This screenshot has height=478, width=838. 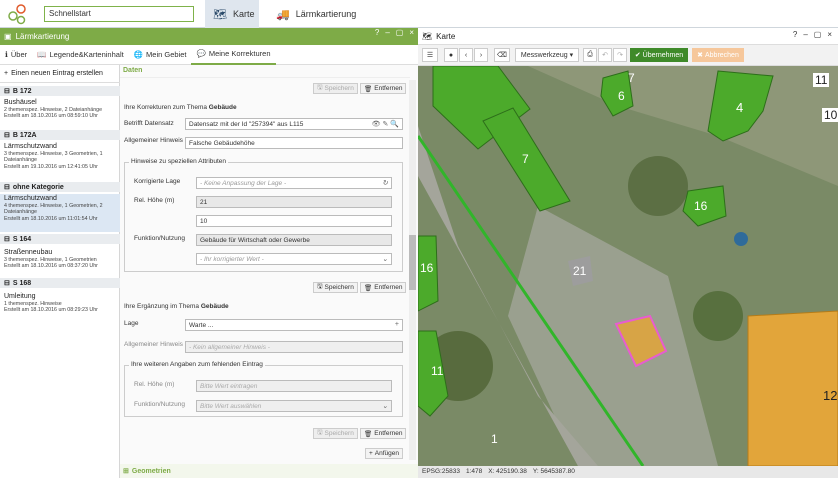 What do you see at coordinates (60, 74) in the screenshot?
I see `new-entry-button: + Einen neuen Eintrag erstellen` at bounding box center [60, 74].